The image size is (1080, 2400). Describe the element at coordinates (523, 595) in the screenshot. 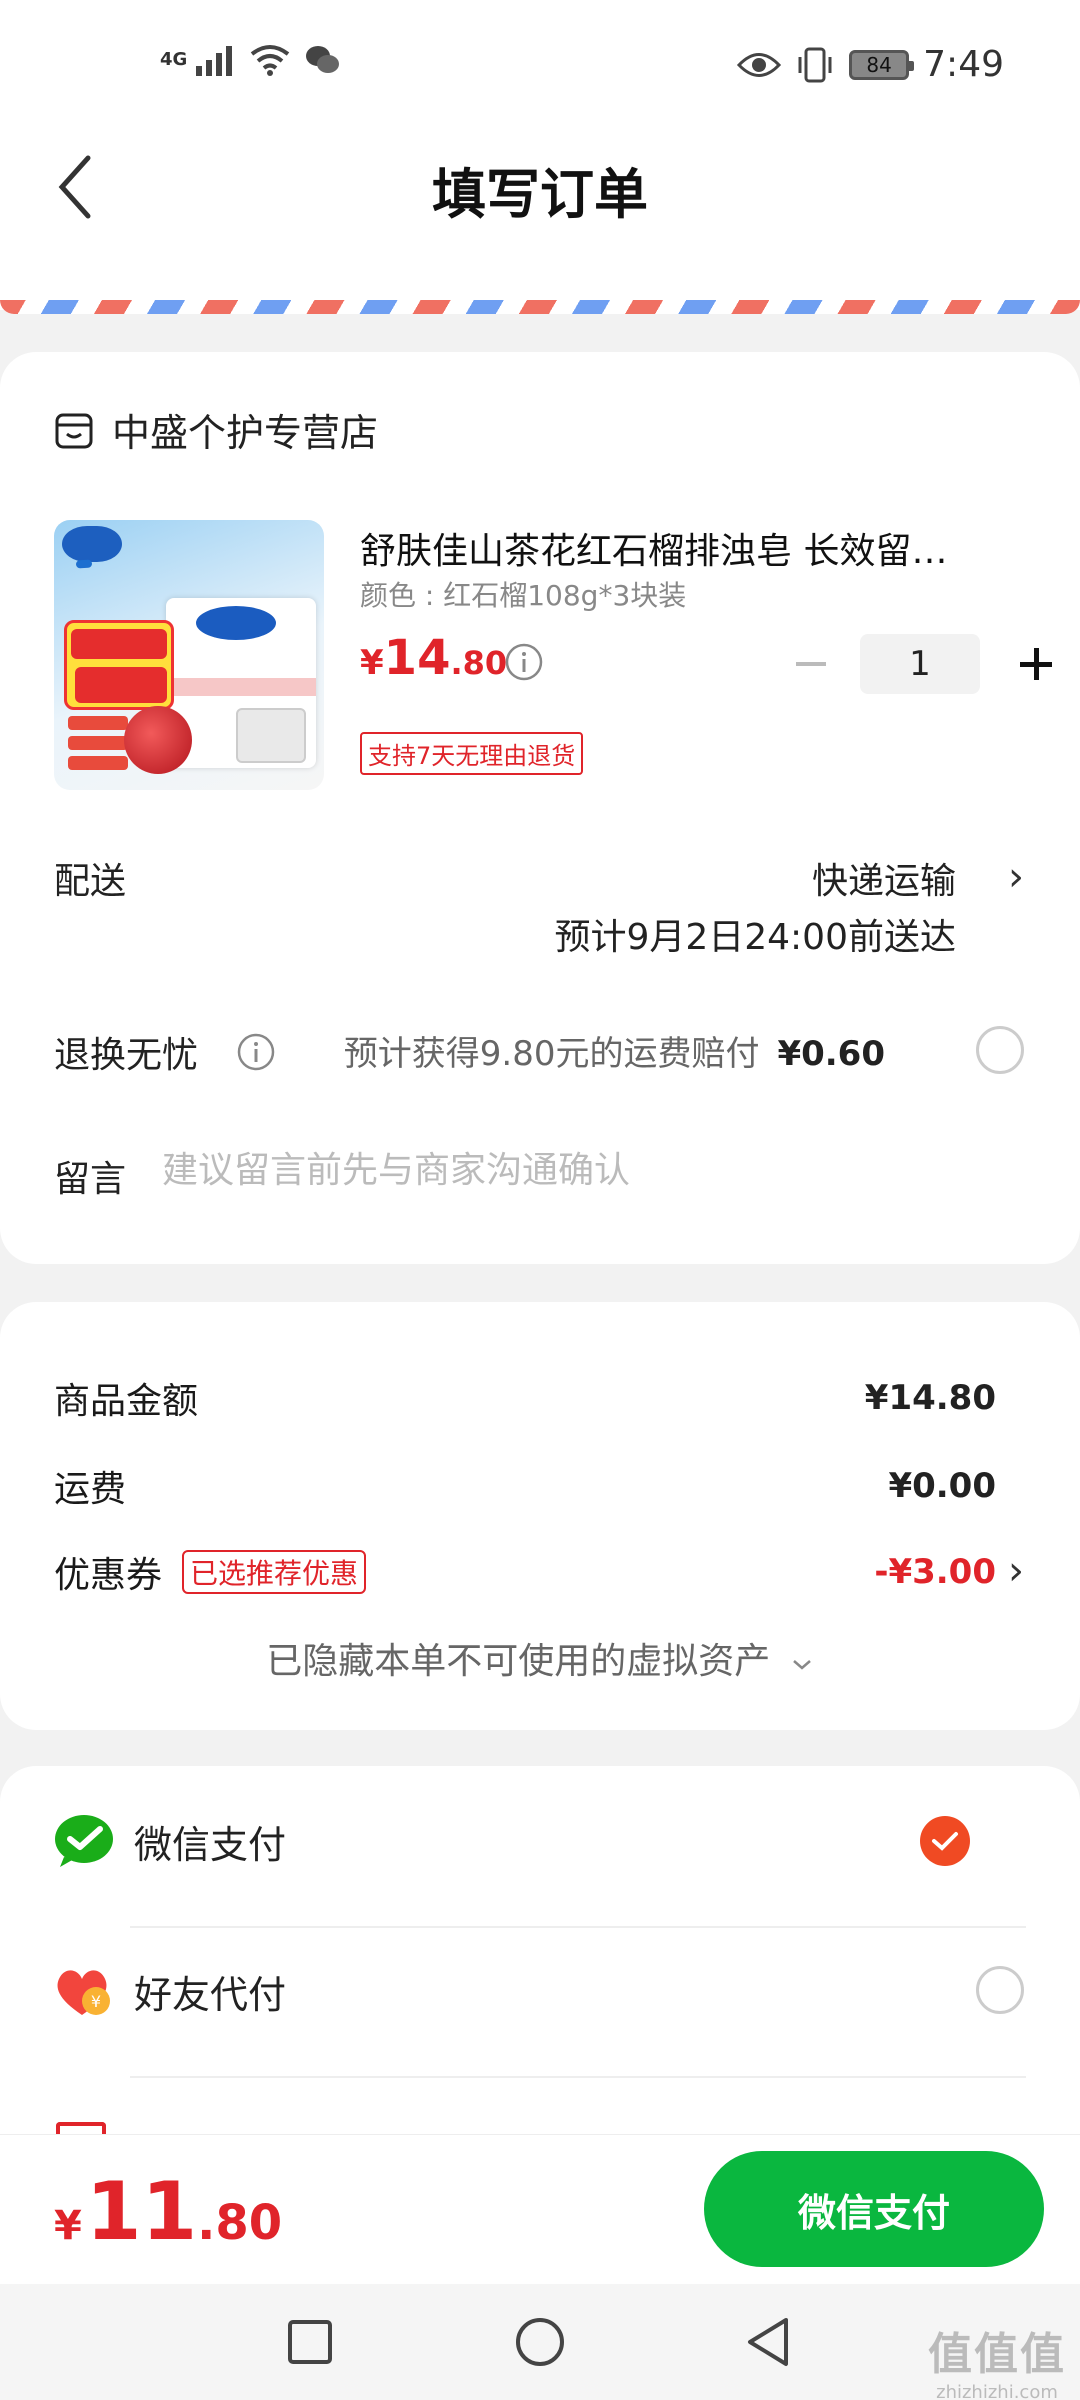

I see `product-spec: 颜色 : 红石榴108g*3块装` at that location.